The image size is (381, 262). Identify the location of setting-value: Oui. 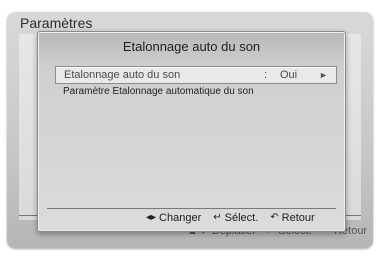
(289, 75).